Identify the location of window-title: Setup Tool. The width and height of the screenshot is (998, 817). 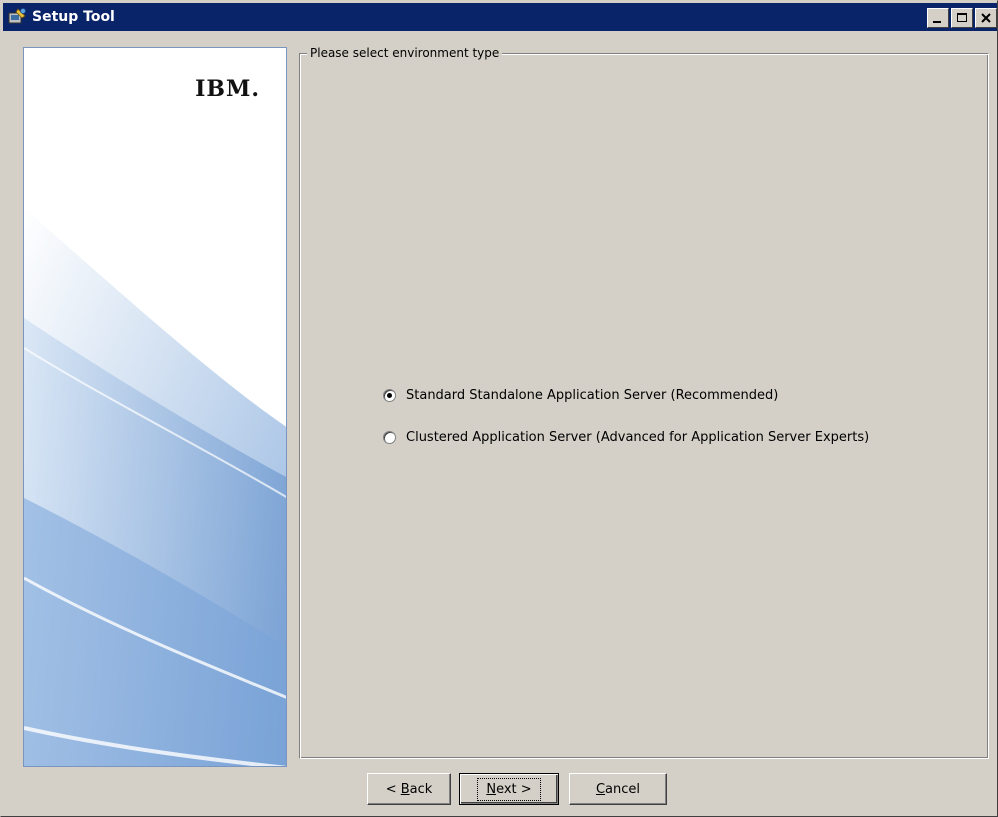
(73, 17).